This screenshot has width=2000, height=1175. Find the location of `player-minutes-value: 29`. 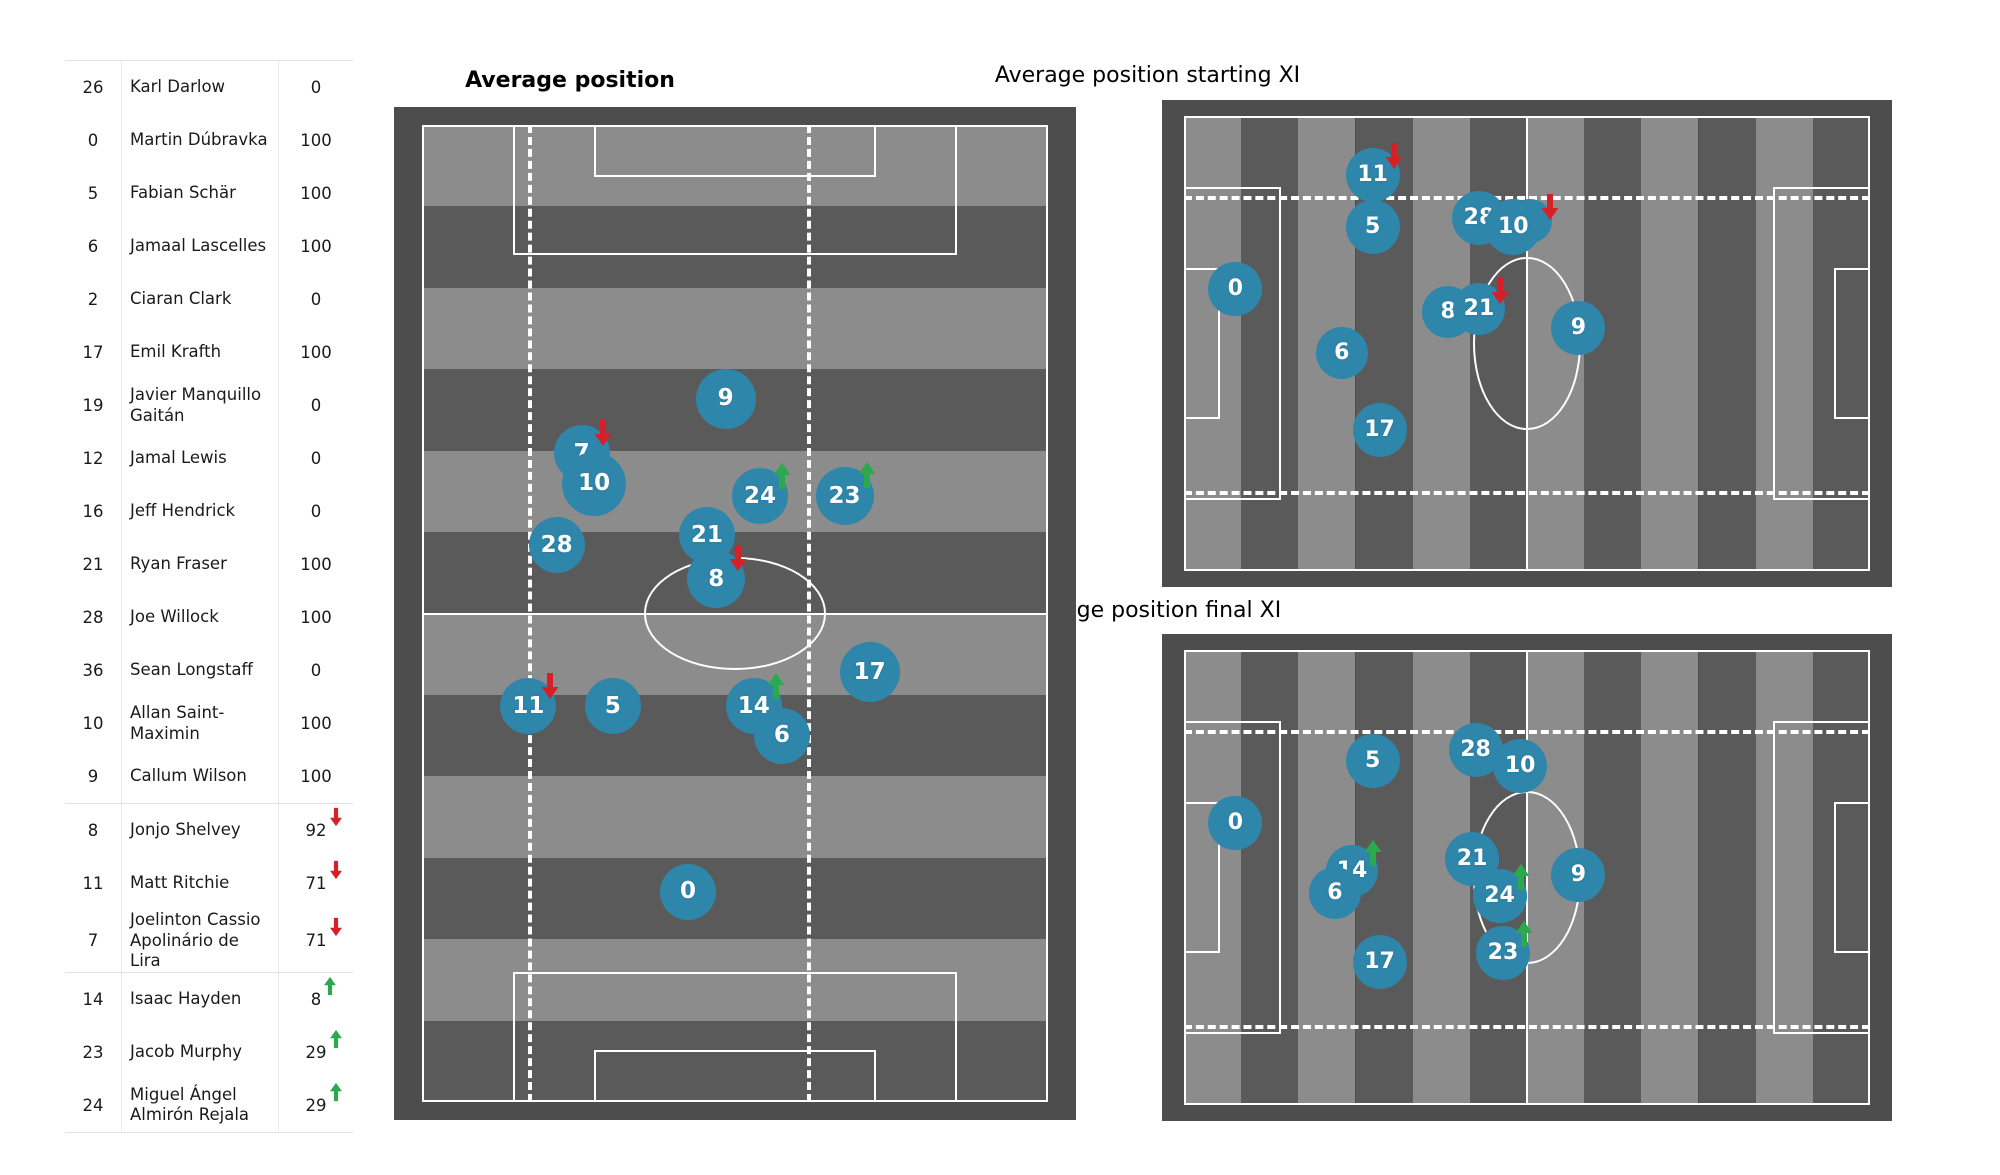

player-minutes-value: 29 is located at coordinates (316, 1105).